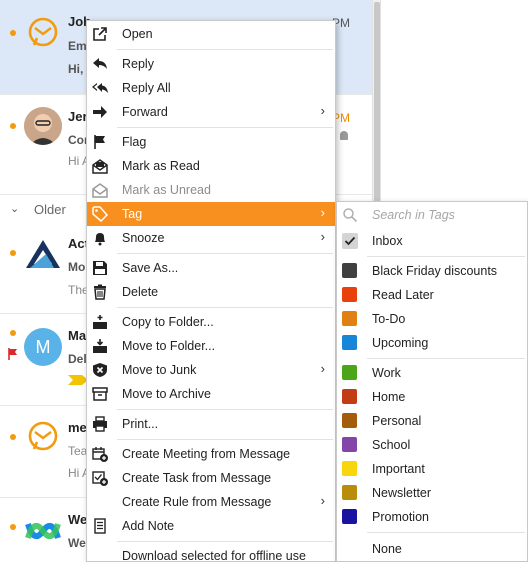 The image size is (528, 562). Describe the element at coordinates (50, 209) in the screenshot. I see `group-label: Older` at that location.